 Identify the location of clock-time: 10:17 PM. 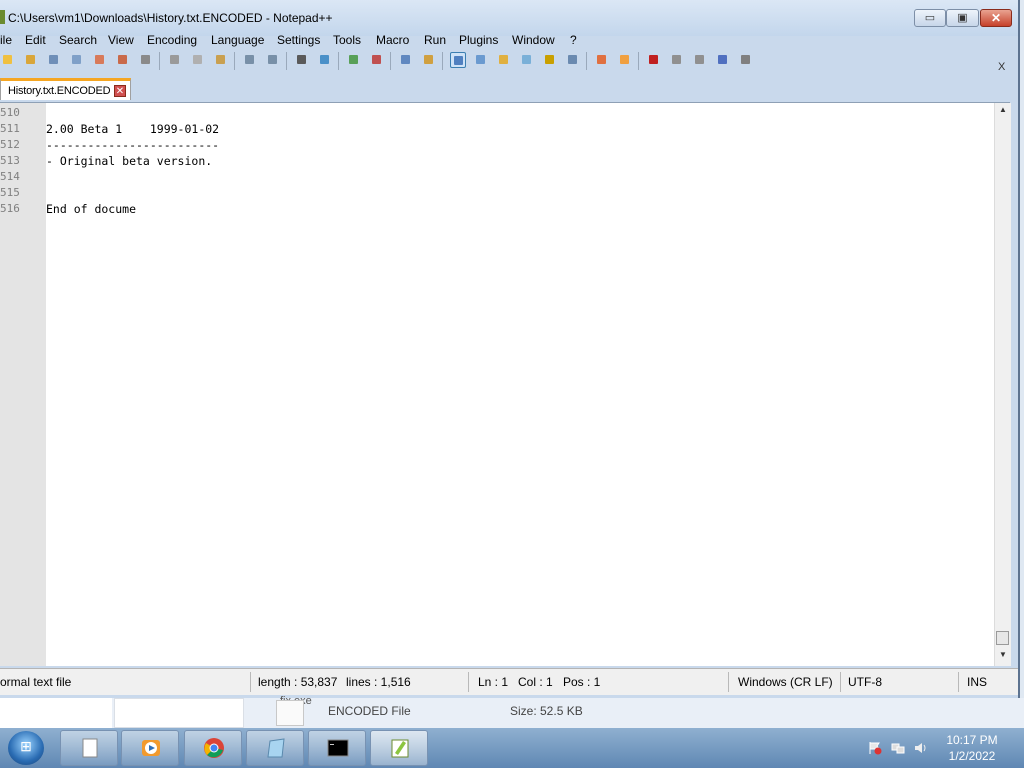
(972, 740).